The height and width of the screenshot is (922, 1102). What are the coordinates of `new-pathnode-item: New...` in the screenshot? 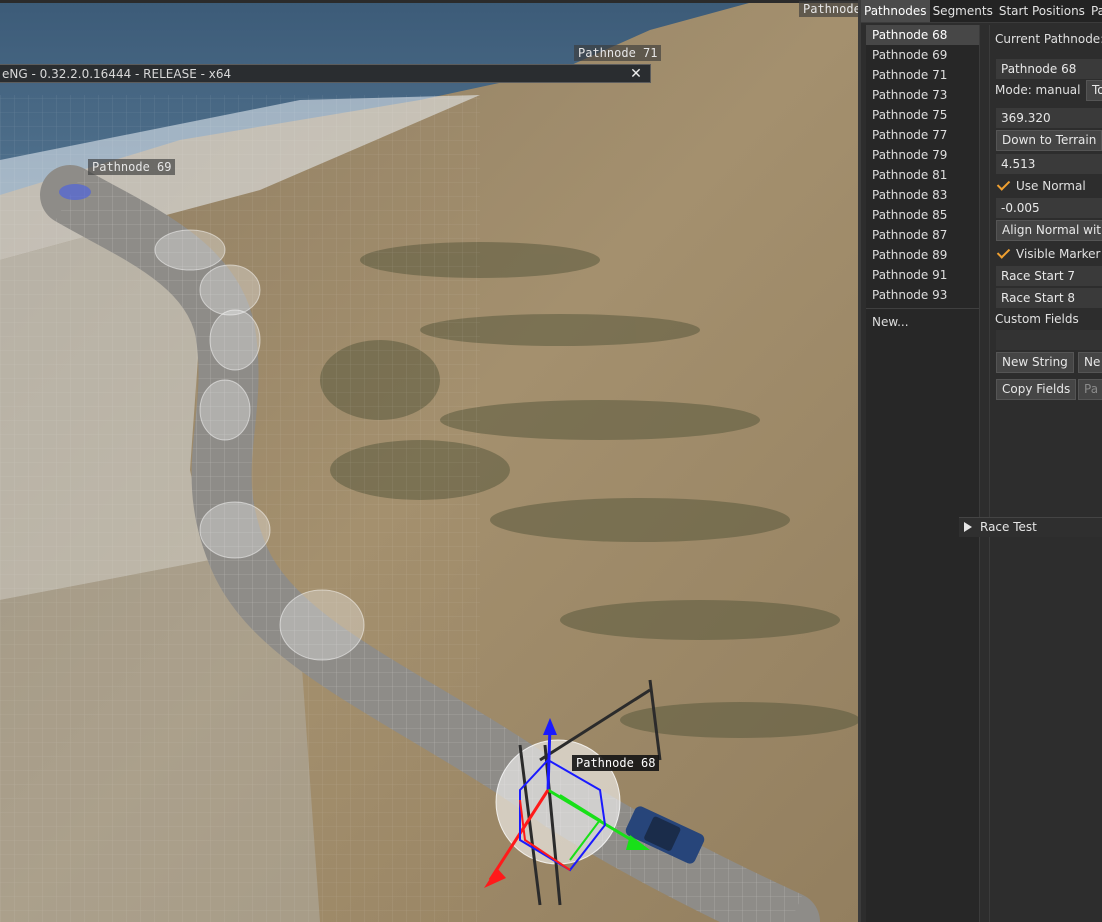 It's located at (922, 322).